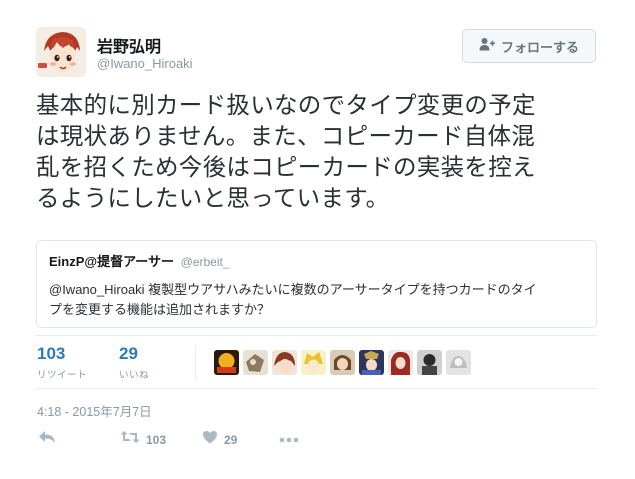 The width and height of the screenshot is (635, 479). What do you see at coordinates (539, 47) in the screenshot?
I see `follow-button-label: フォローする` at bounding box center [539, 47].